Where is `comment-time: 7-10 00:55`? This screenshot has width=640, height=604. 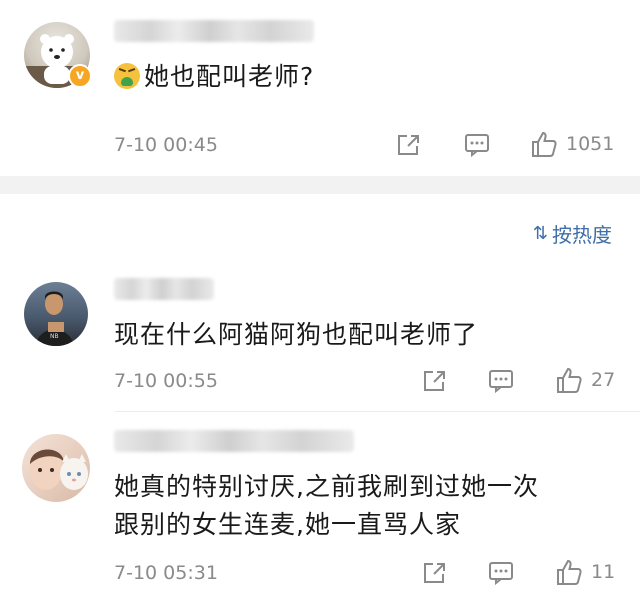 comment-time: 7-10 00:55 is located at coordinates (166, 381).